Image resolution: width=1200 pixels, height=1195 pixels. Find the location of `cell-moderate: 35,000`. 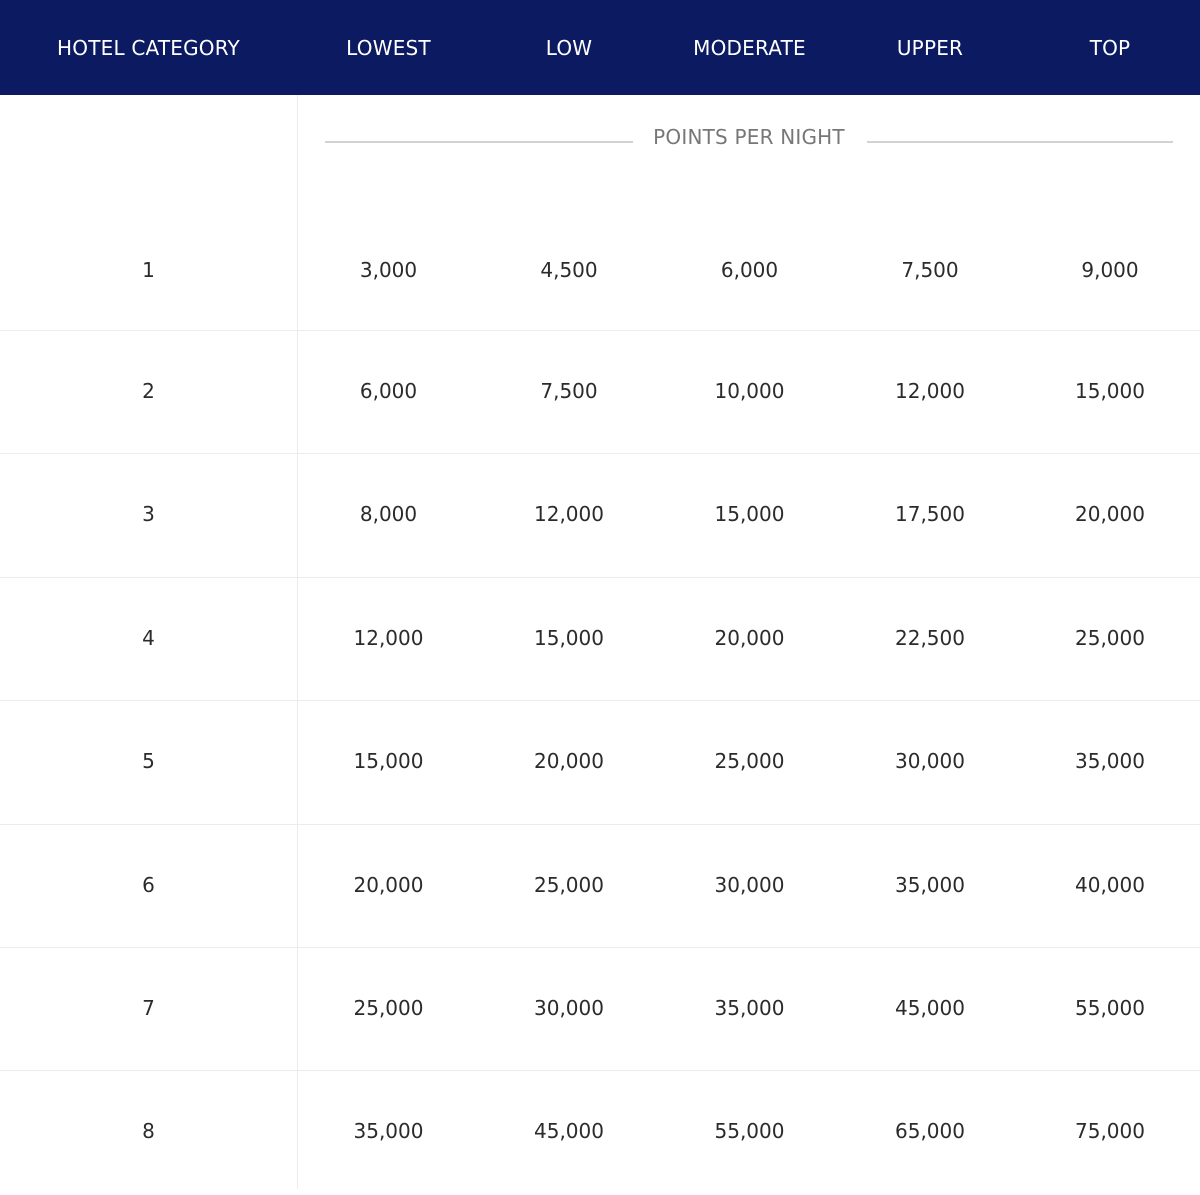

cell-moderate: 35,000 is located at coordinates (749, 1008).